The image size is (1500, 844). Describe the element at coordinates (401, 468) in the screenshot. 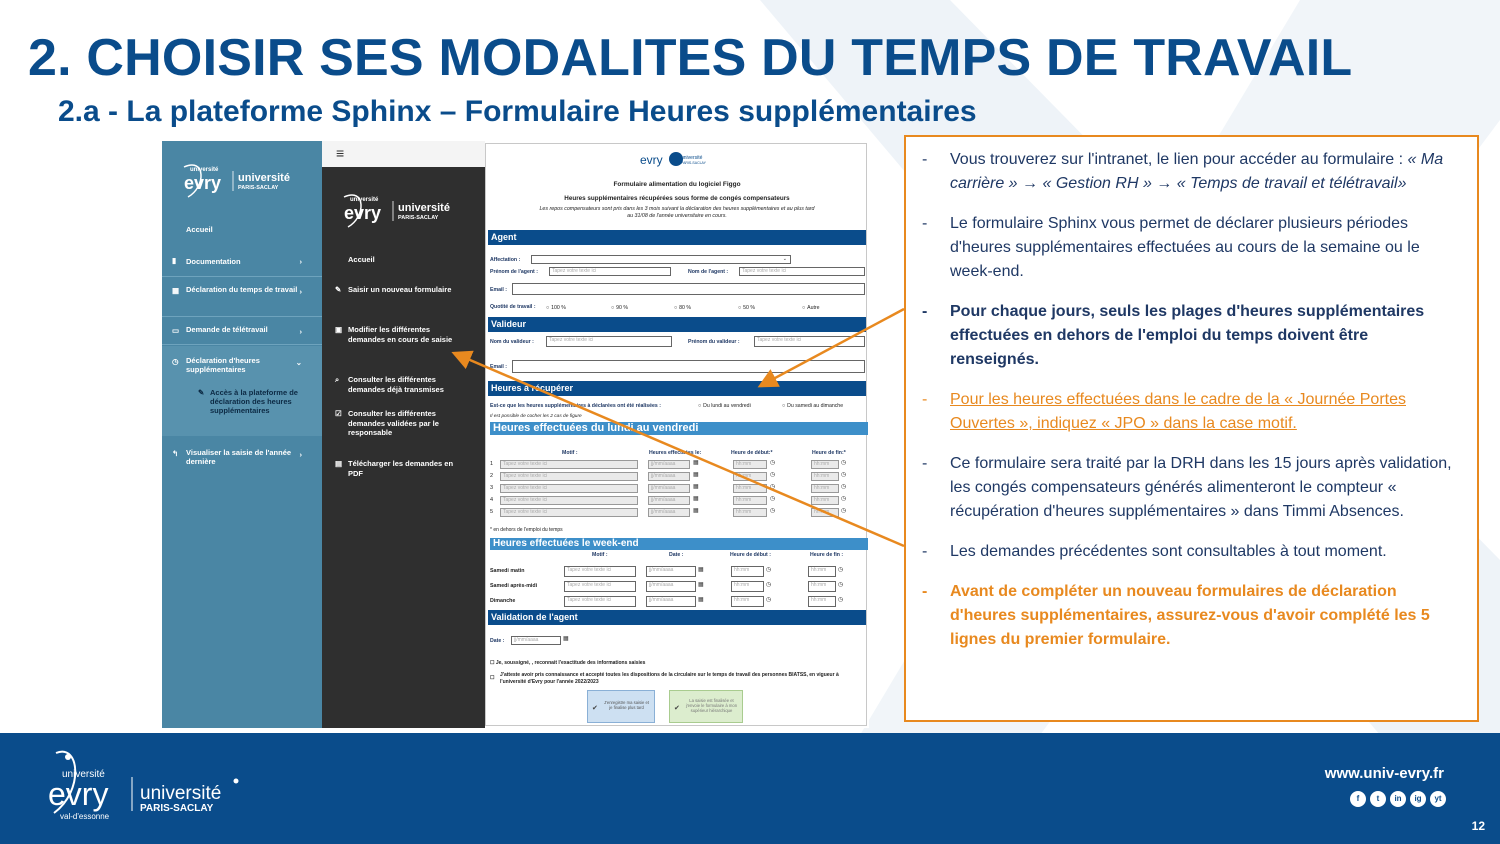

I see `menu-telecharger-pdf: ▤ Télécharger les demandes en PDF` at that location.